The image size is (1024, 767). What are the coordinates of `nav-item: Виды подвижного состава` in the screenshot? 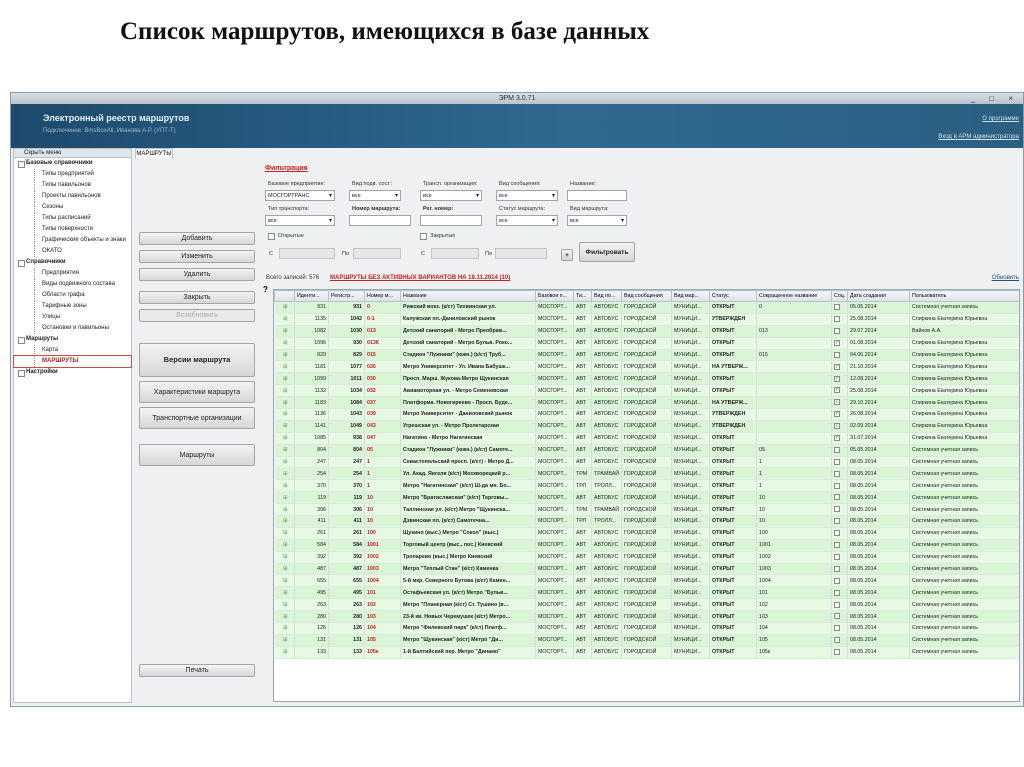 It's located at (72, 284).